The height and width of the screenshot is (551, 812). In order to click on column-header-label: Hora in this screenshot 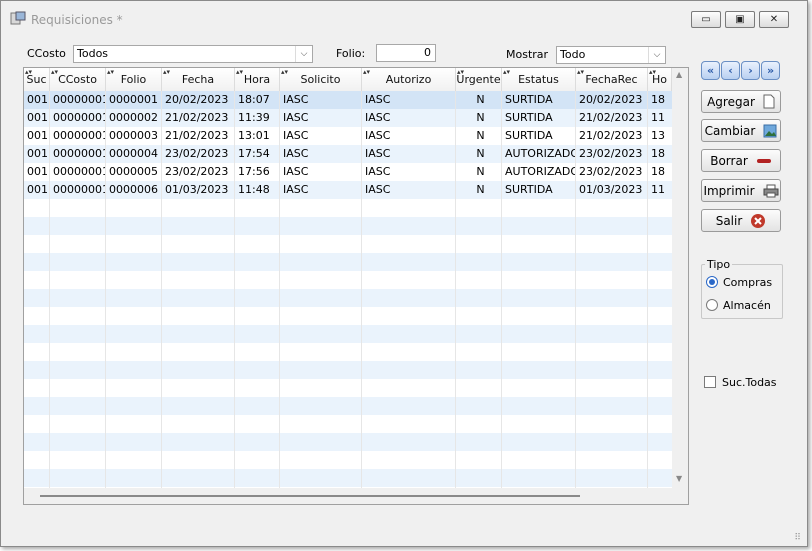, I will do `click(257, 79)`.